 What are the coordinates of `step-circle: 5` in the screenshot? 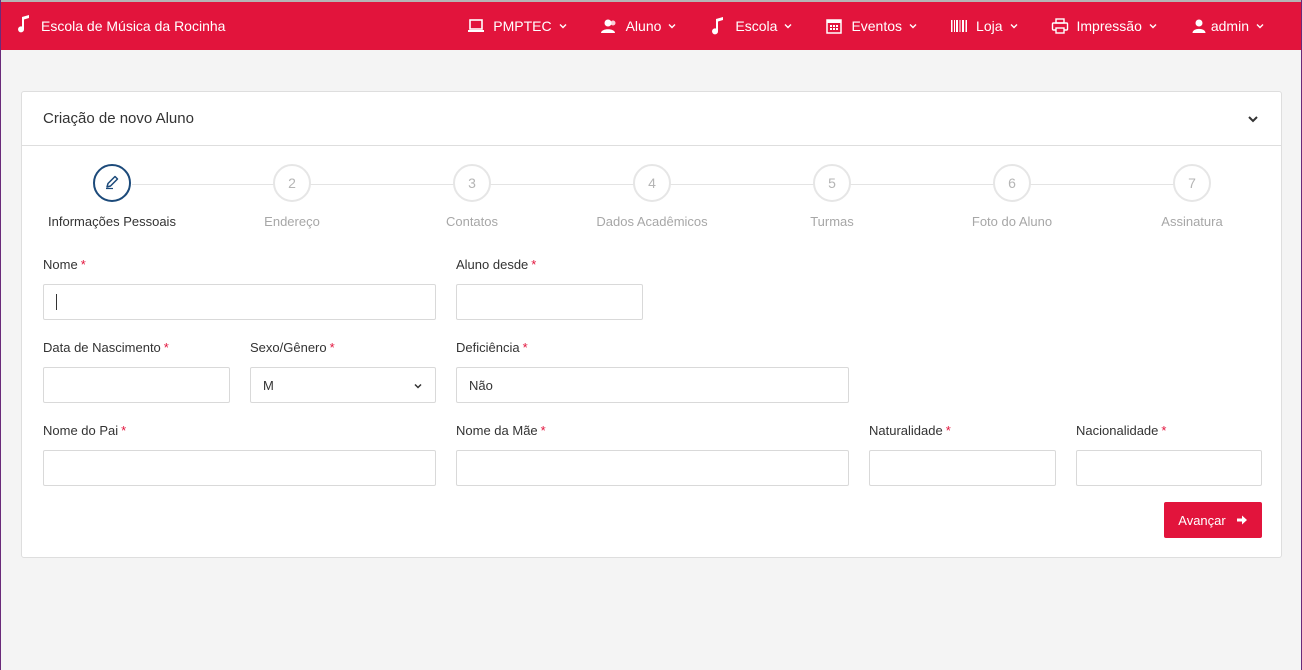 It's located at (832, 183).